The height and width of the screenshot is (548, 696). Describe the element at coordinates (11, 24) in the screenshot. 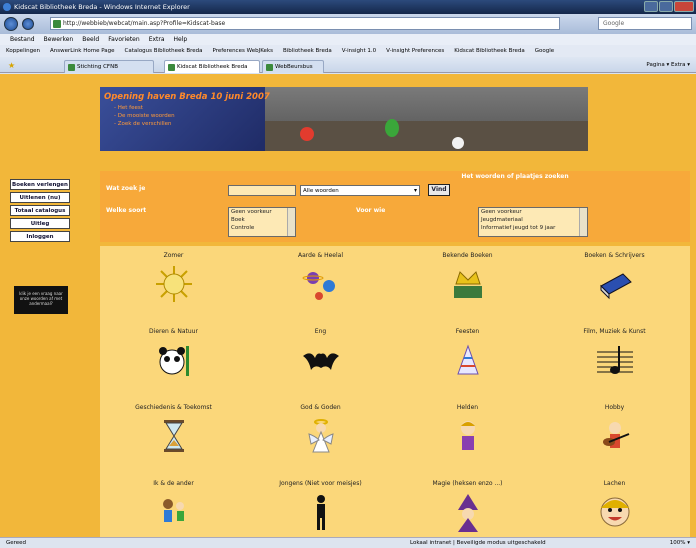

I see `back-button` at that location.